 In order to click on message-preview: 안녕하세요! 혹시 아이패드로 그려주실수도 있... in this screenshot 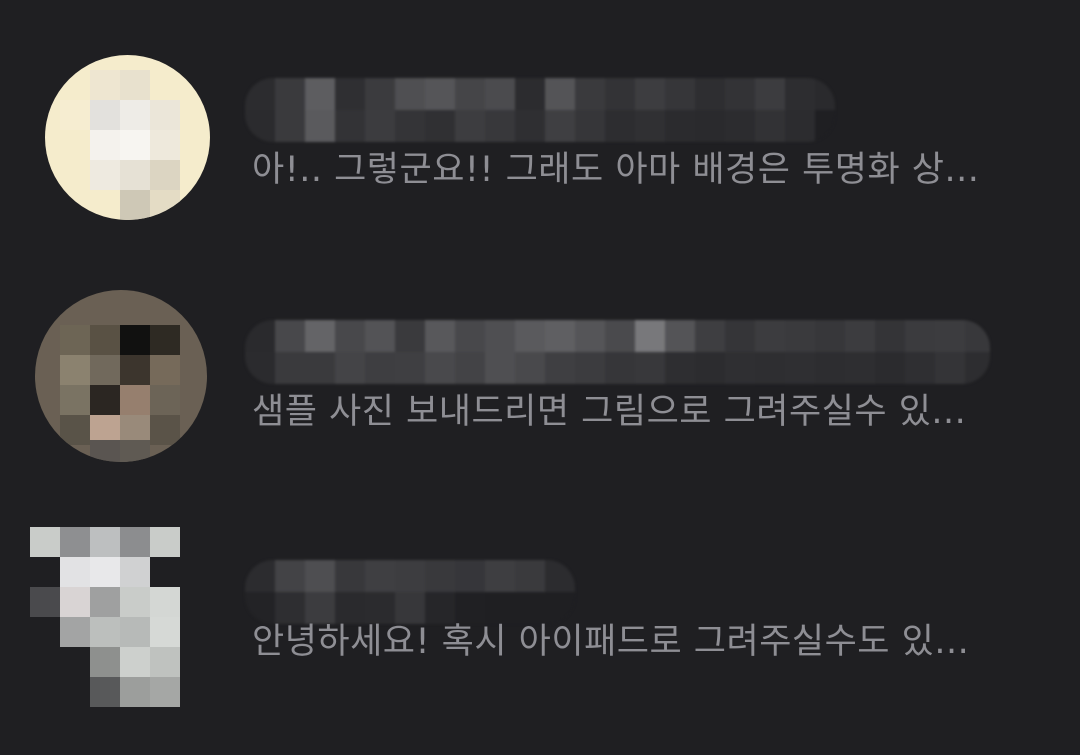, I will do `click(611, 642)`.